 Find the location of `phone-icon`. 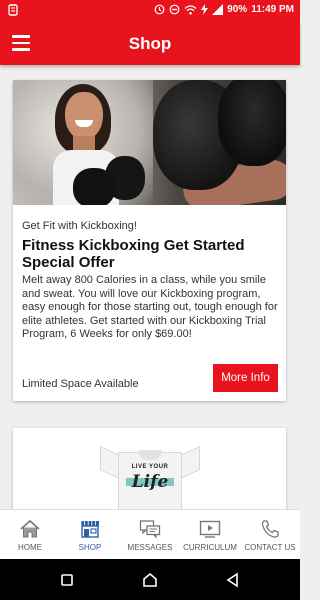

phone-icon is located at coordinates (270, 529).